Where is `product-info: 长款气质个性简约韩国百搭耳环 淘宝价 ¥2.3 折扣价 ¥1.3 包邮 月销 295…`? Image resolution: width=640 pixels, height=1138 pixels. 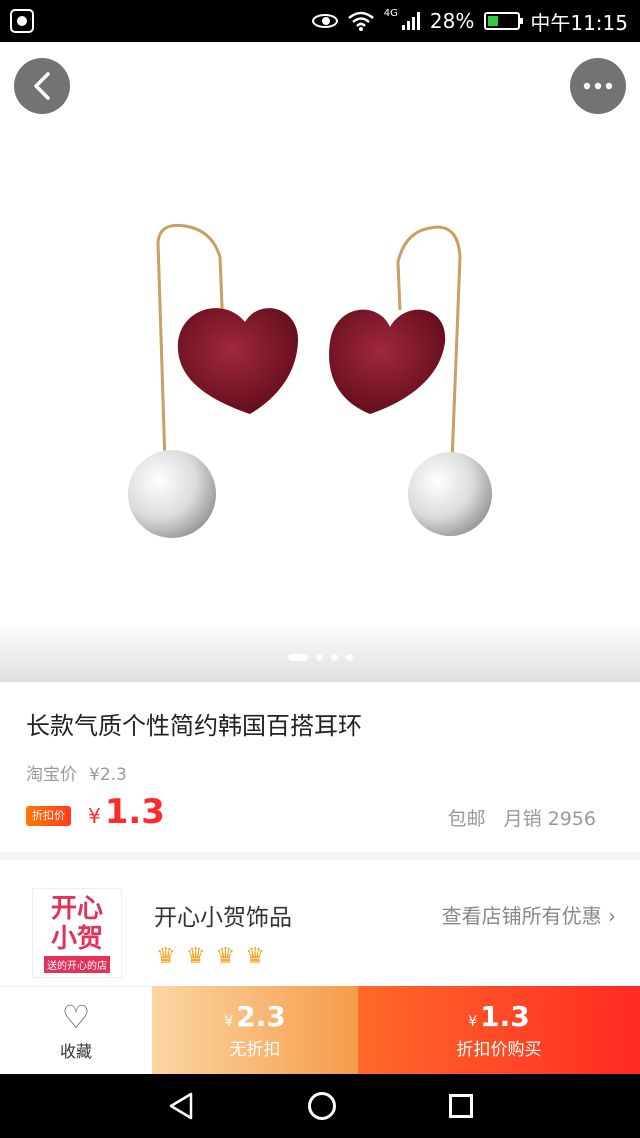 product-info: 长款气质个性简约韩国百搭耳环 淘宝价 ¥2.3 折扣价 ¥1.3 包邮 月销 295… is located at coordinates (320, 767).